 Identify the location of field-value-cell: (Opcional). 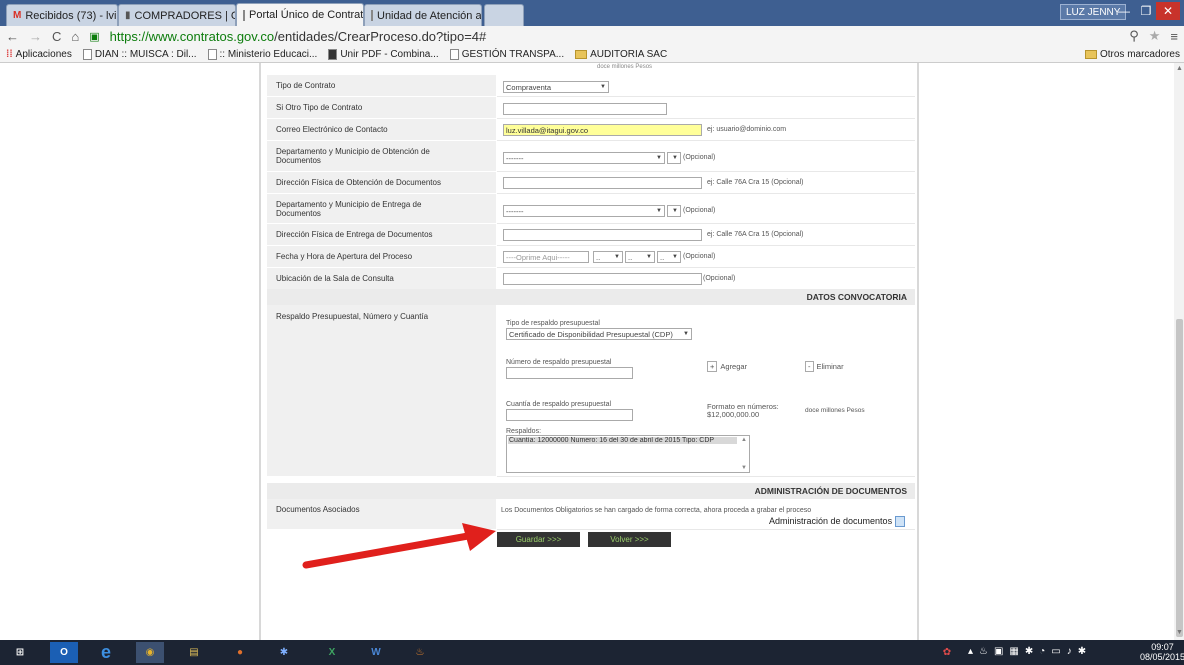
(706, 279).